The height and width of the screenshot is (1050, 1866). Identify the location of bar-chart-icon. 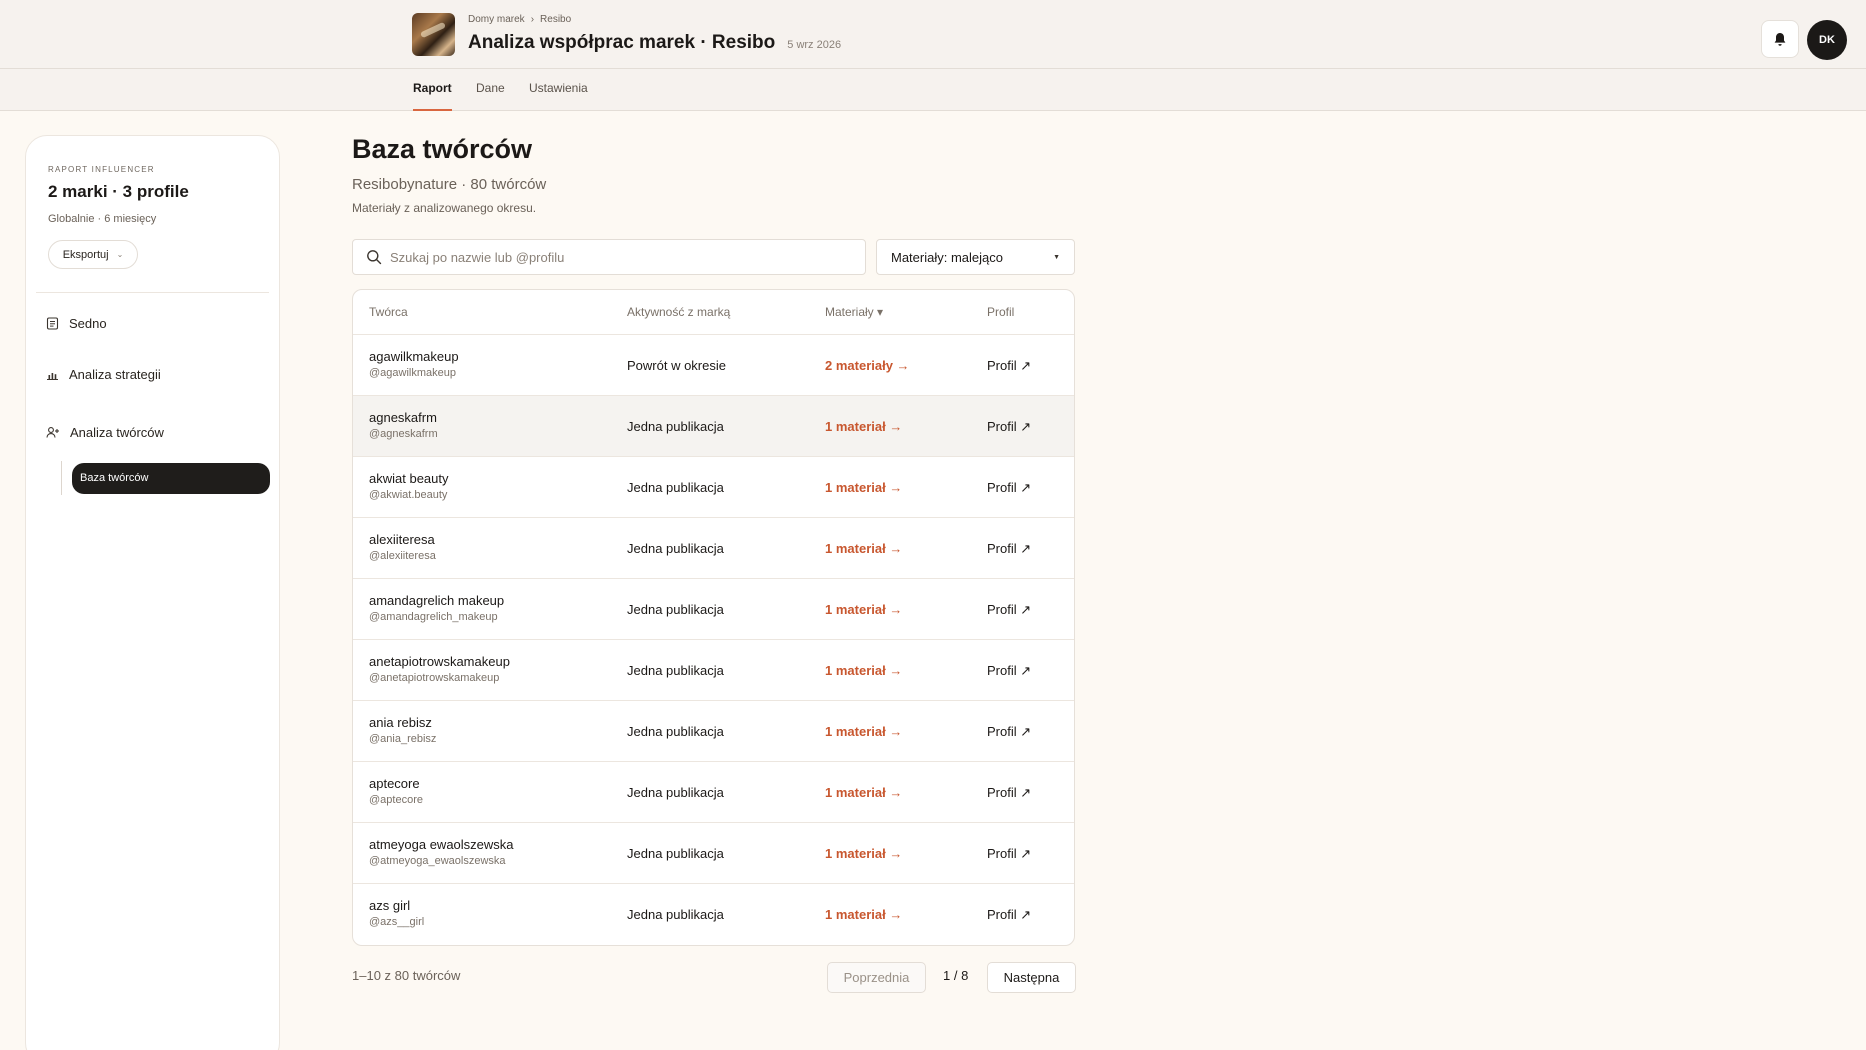
(52, 376).